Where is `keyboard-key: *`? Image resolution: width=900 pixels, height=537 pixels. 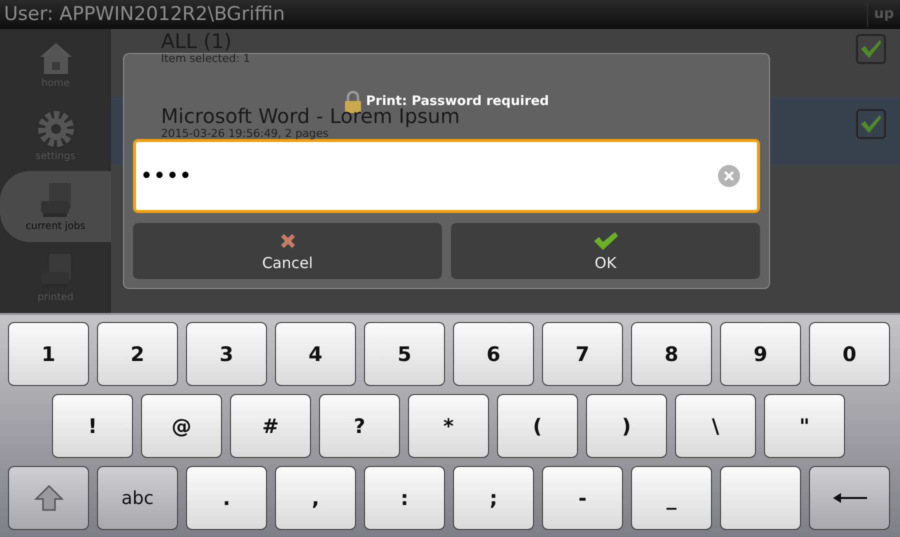
keyboard-key: * is located at coordinates (448, 426).